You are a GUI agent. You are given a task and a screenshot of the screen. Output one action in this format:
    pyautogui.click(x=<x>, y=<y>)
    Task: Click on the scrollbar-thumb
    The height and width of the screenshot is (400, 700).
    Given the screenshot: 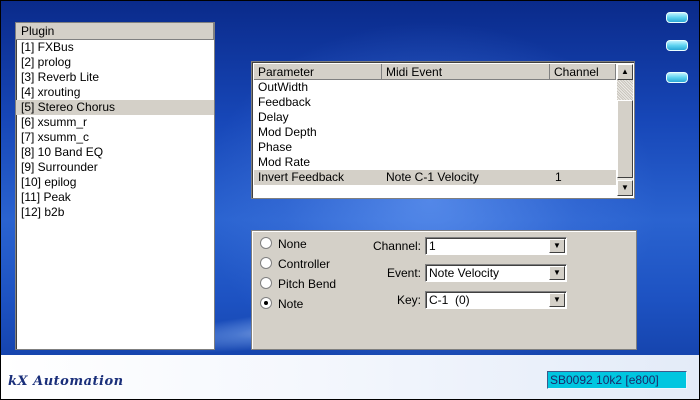 What is the action you would take?
    pyautogui.click(x=625, y=139)
    